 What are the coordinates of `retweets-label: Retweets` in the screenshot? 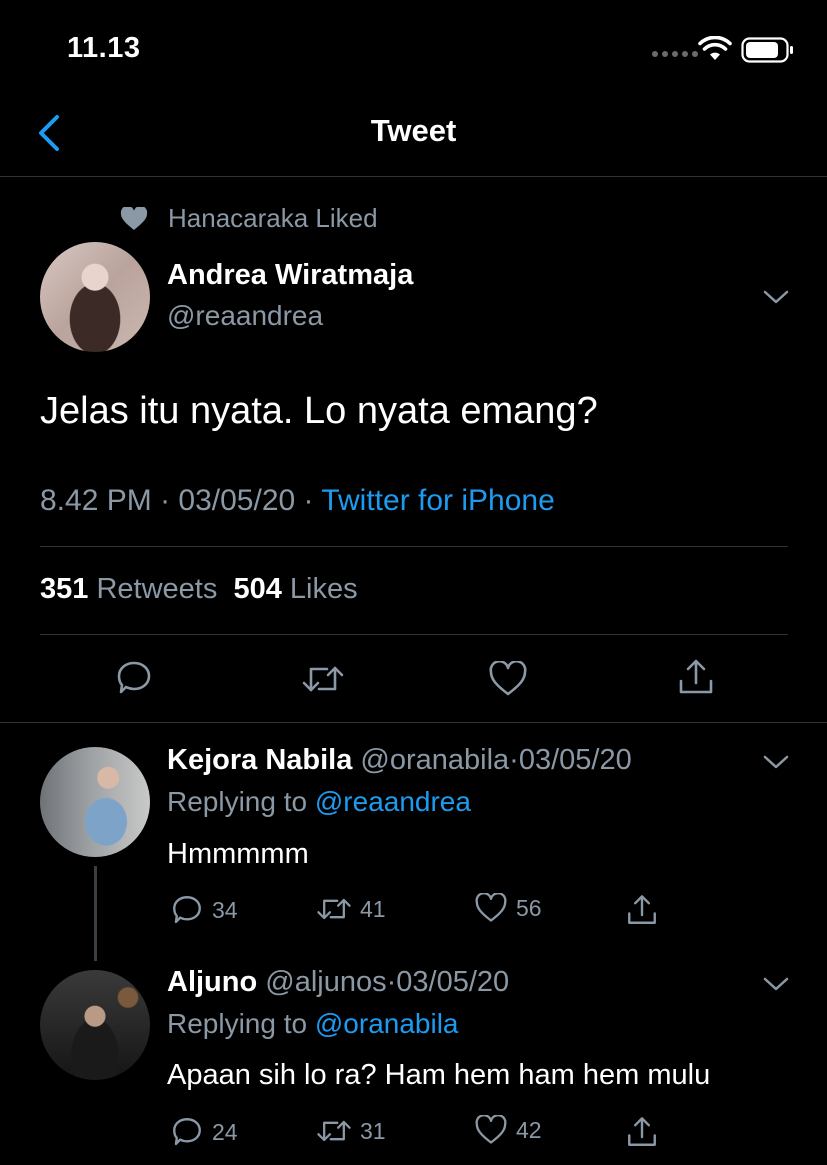 It's located at (157, 589).